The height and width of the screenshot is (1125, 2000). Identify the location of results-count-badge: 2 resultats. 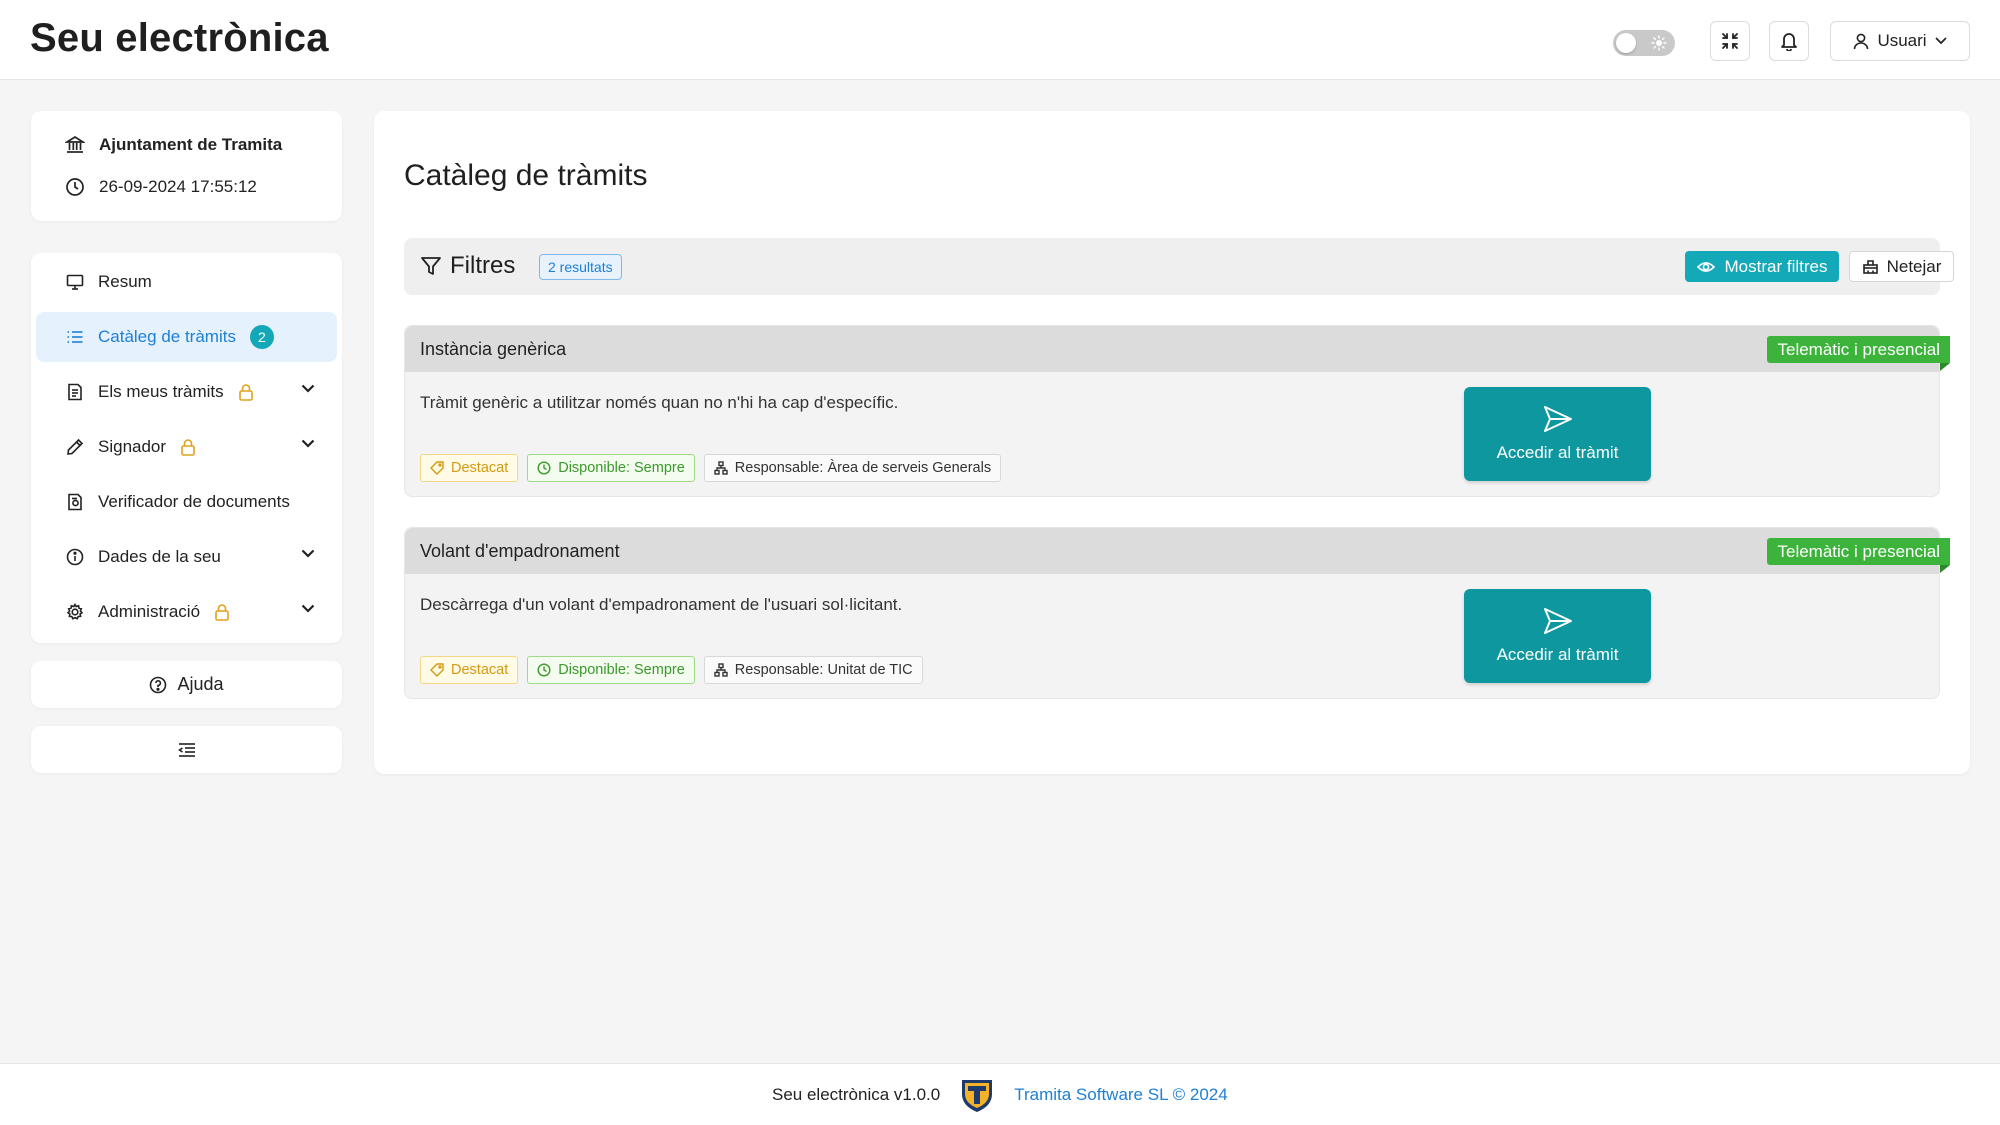
(580, 267).